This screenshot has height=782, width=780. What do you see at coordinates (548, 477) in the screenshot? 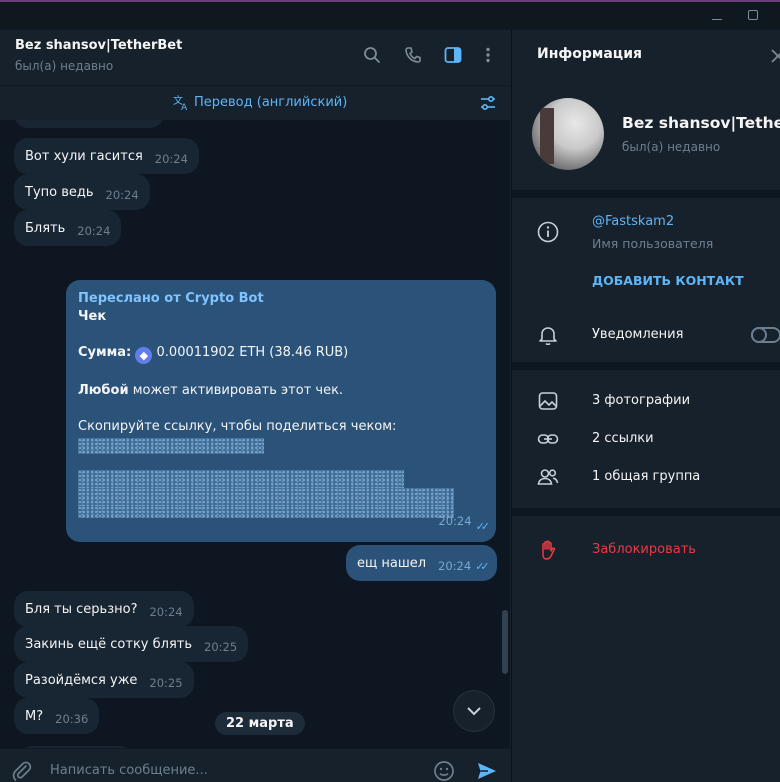
I see `people-icon` at bounding box center [548, 477].